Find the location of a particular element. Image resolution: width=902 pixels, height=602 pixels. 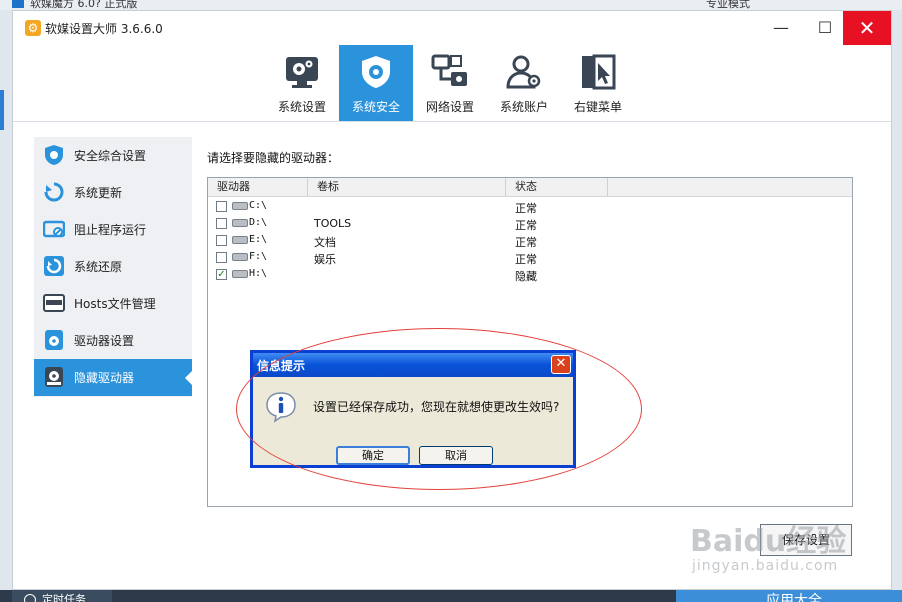

info-dialog: 信息提示 ✕ 设置已经保存成功，您现在就想使更改生效吗? 确定 取消 is located at coordinates (413, 409).